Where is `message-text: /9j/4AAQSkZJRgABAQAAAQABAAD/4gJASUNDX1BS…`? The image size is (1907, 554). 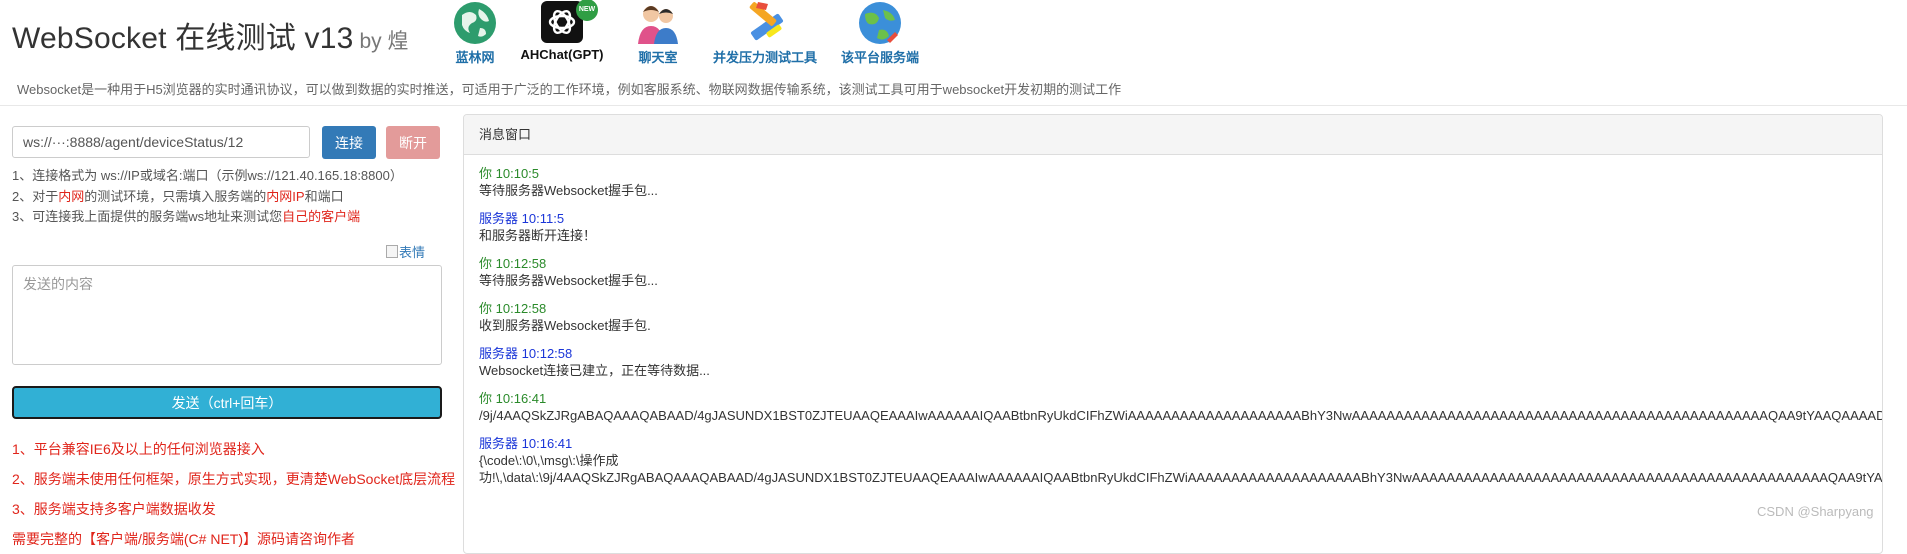 message-text: /9j/4AAQSkZJRgABAQAAAQABAAD/4gJASUNDX1BS… is located at coordinates (1181, 415).